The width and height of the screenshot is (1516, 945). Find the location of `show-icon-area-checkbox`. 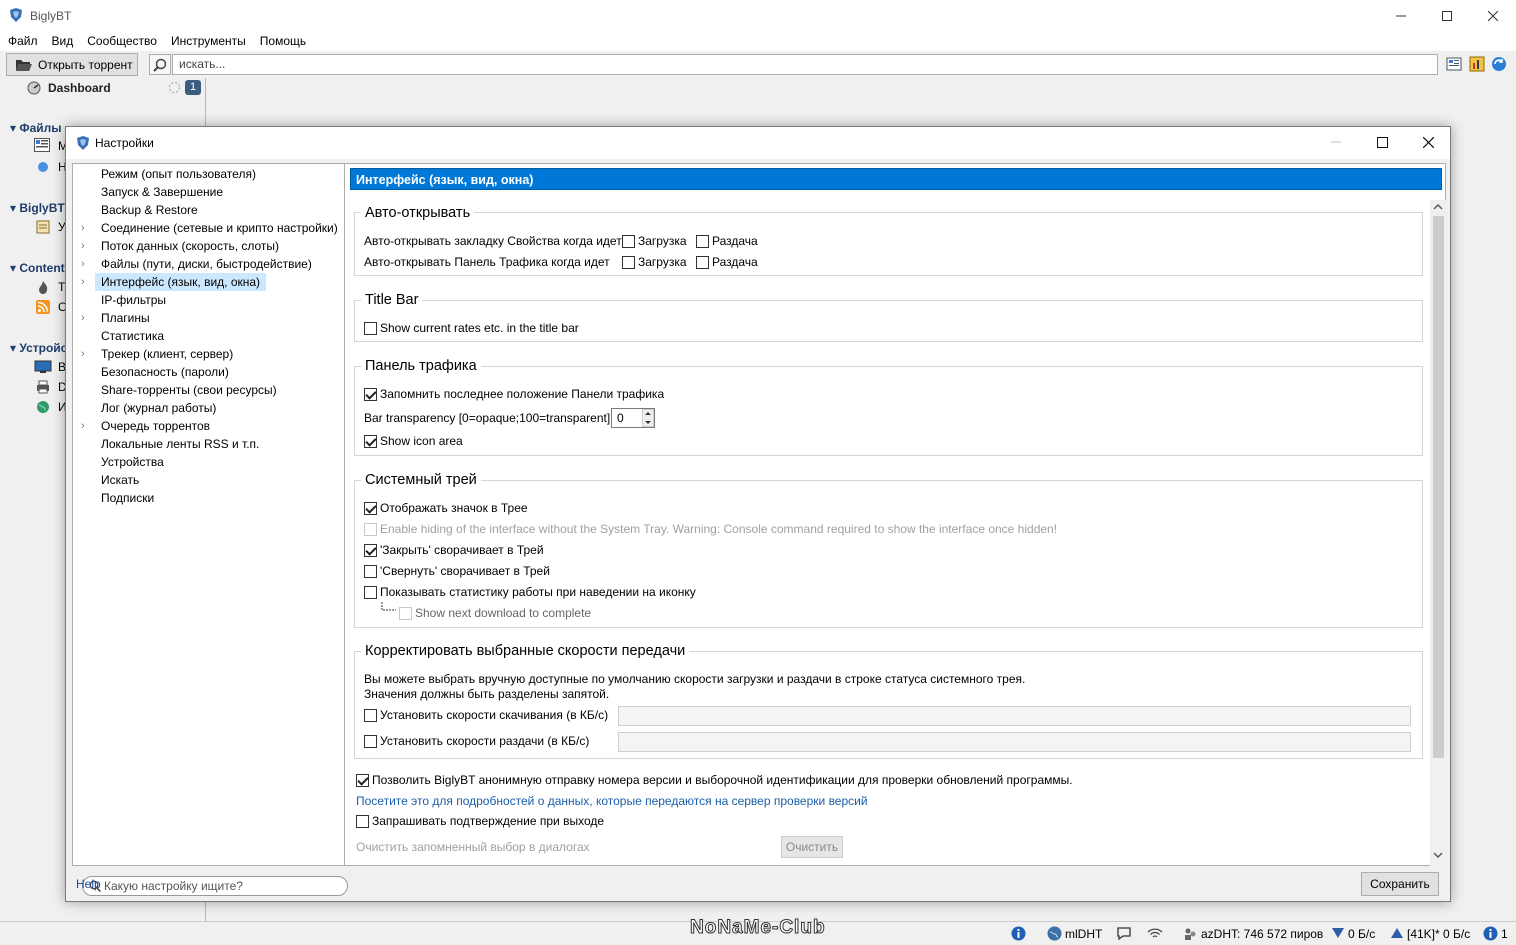

show-icon-area-checkbox is located at coordinates (370, 441).